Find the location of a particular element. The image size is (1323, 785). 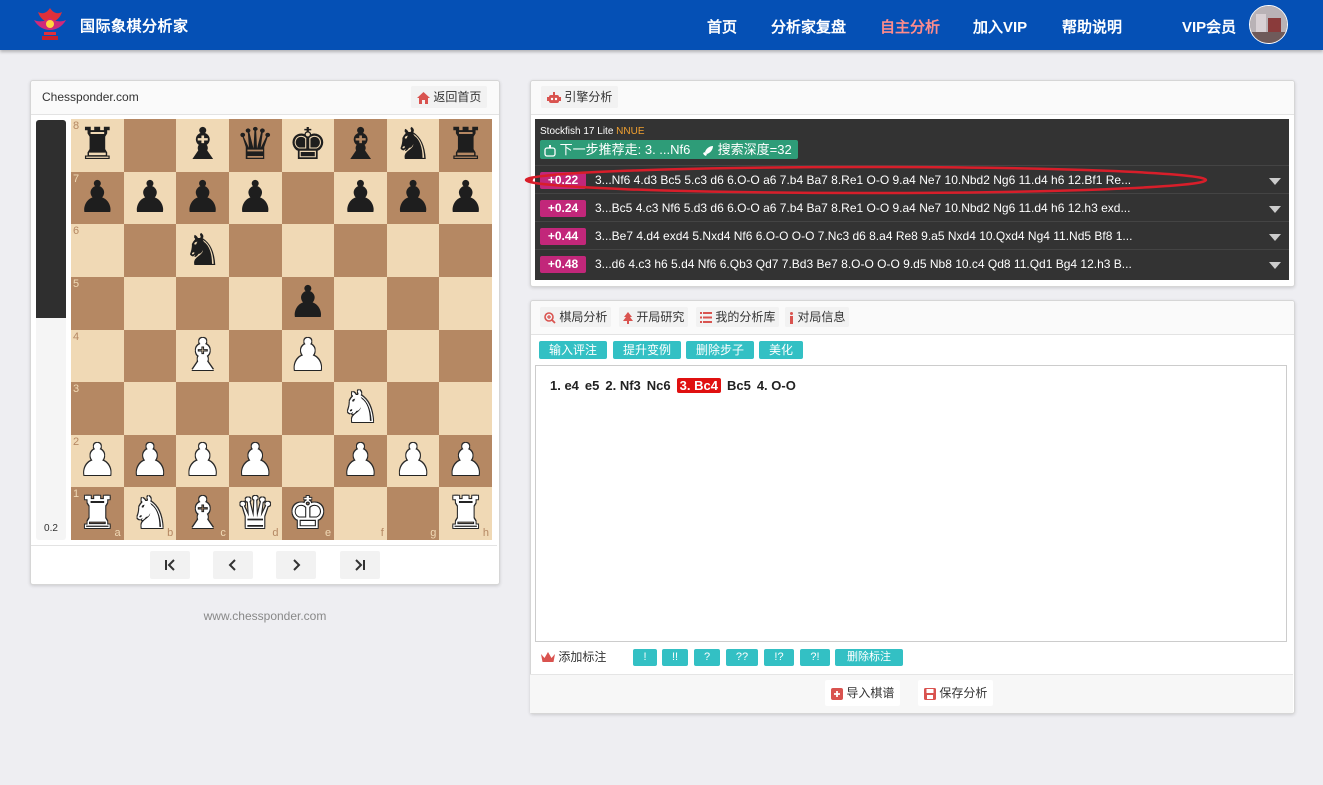

square-e8: ♚ is located at coordinates (308, 145).